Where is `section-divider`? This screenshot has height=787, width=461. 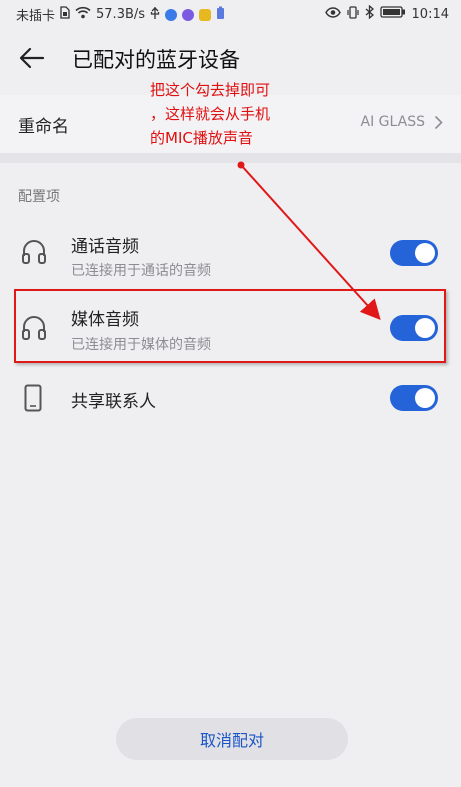 section-divider is located at coordinates (230, 158).